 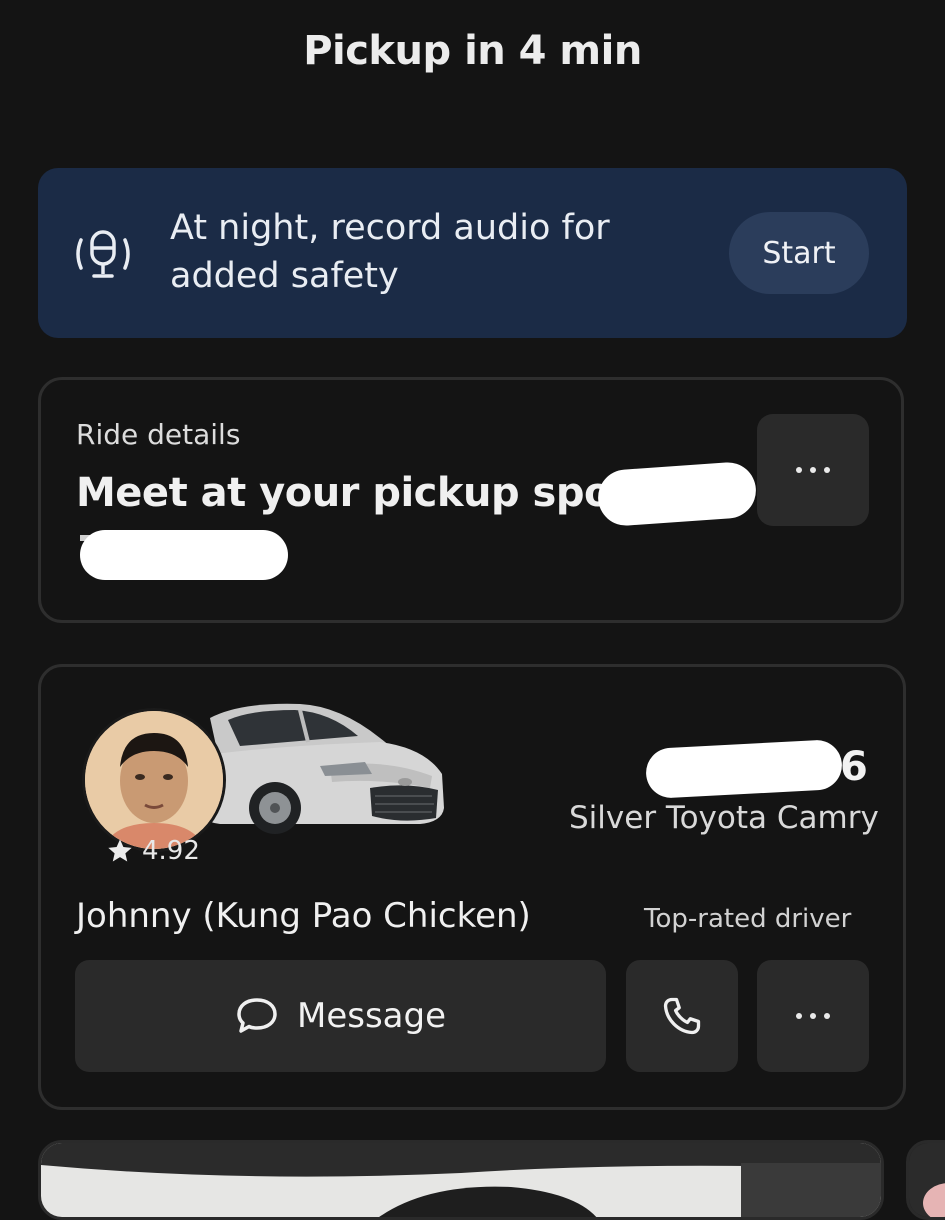 I want to click on driver-options-button, so click(x=813, y=1016).